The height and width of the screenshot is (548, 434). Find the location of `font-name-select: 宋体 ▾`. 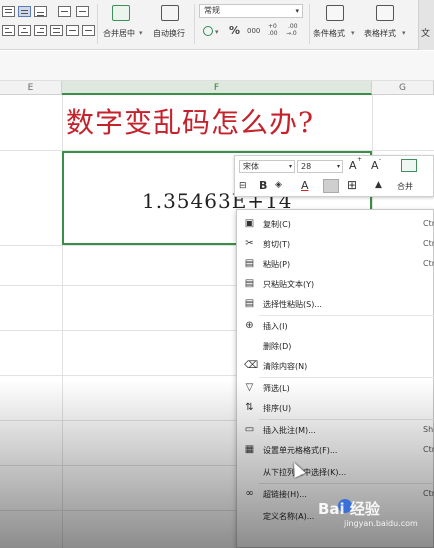

font-name-select: 宋体 ▾ is located at coordinates (267, 166).